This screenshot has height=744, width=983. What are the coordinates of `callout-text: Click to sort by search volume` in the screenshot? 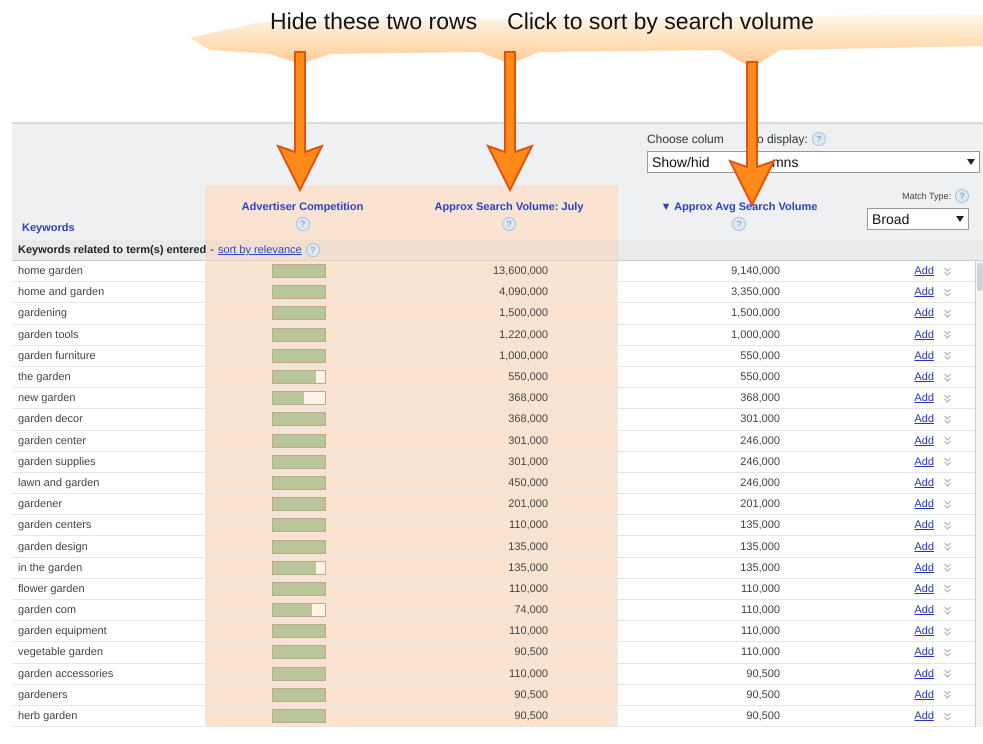 It's located at (660, 21).